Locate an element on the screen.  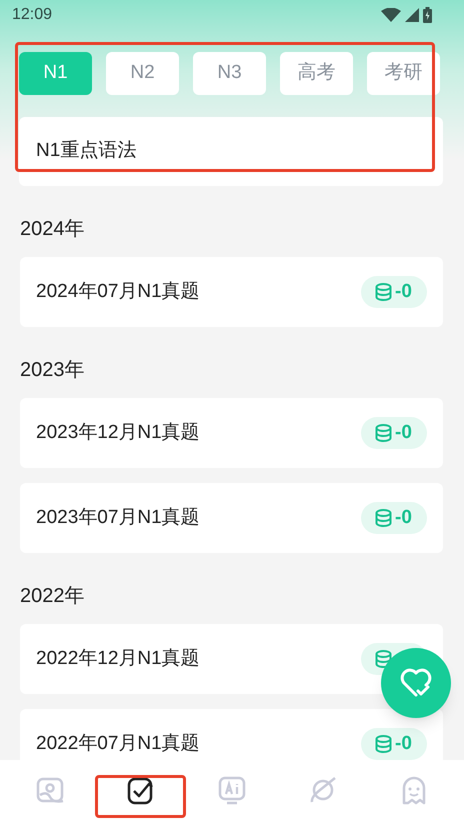
feature-card: N1重点语法 is located at coordinates (231, 151).